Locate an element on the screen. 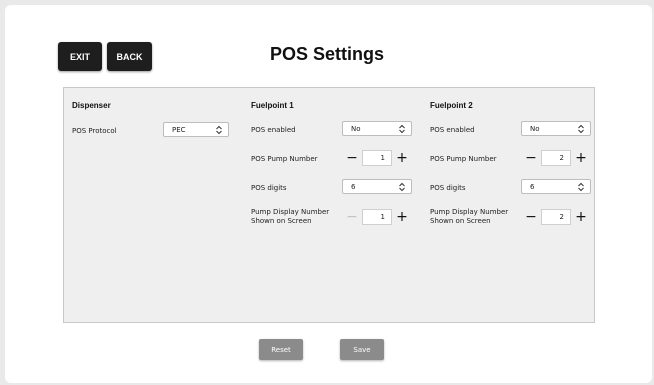  fp1-pos-enabled-value: No is located at coordinates (356, 128).